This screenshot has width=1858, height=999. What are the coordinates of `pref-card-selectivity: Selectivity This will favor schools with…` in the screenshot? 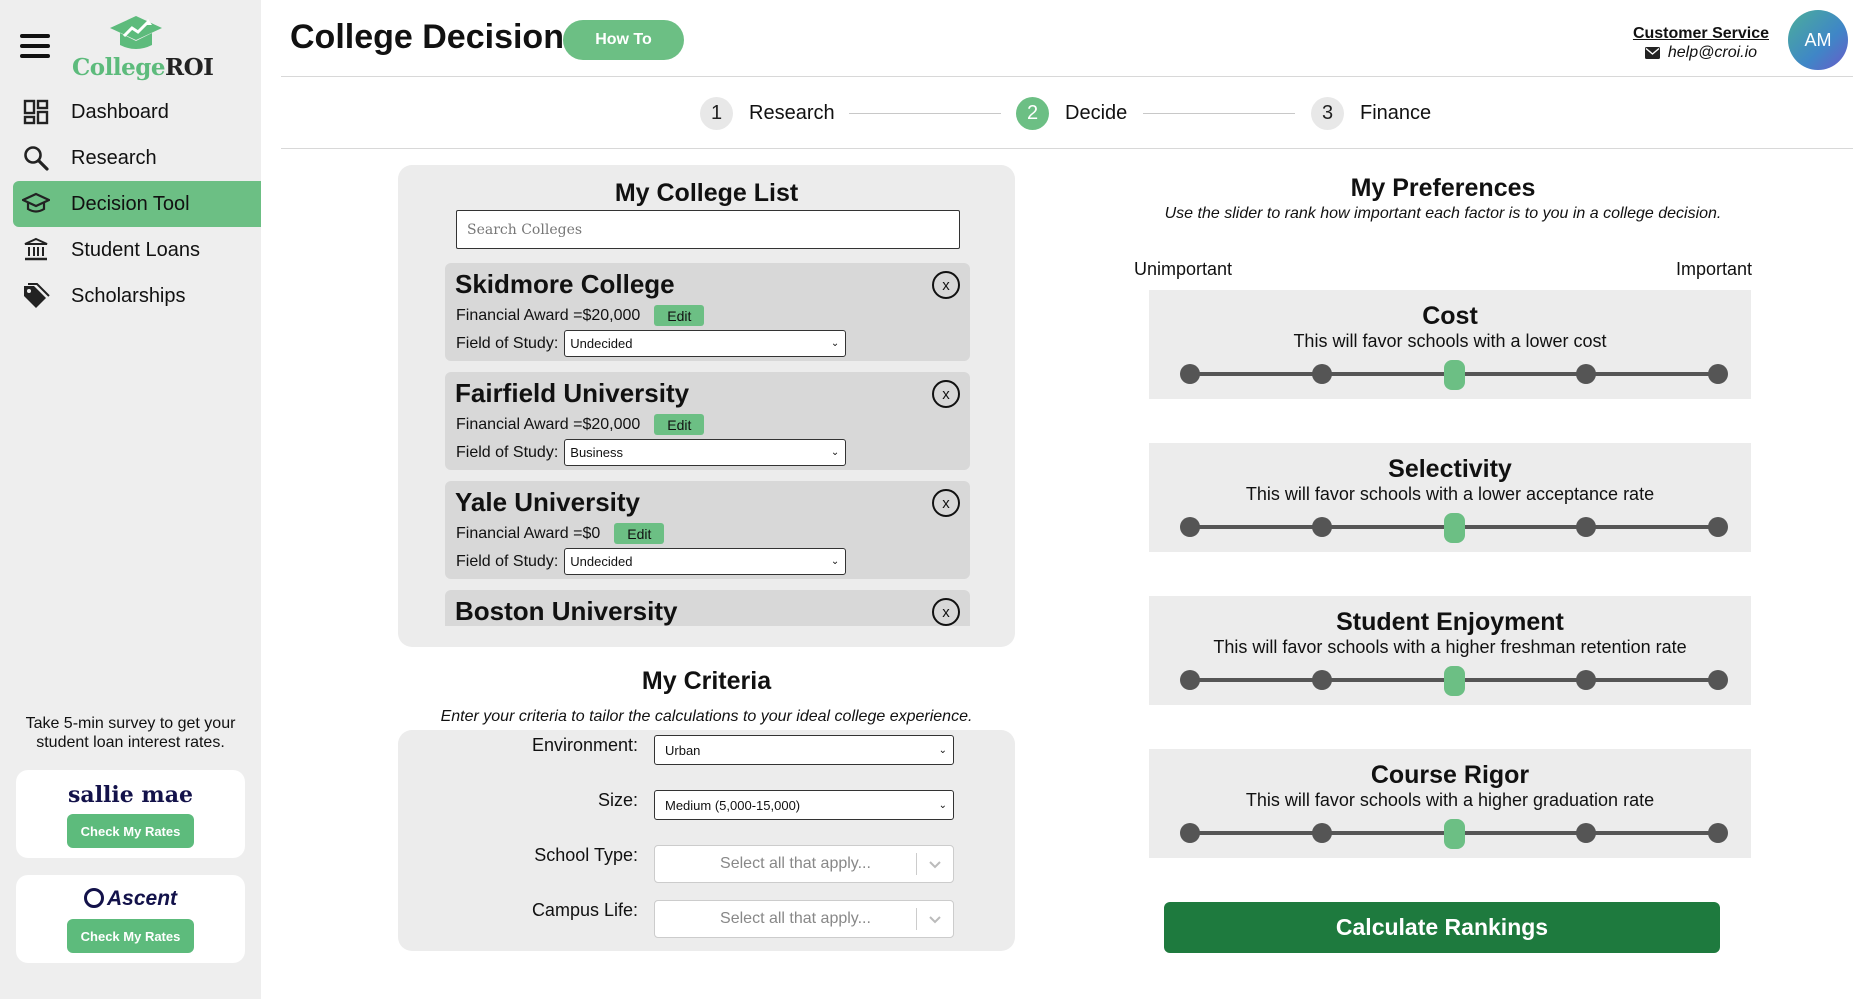 It's located at (1450, 497).